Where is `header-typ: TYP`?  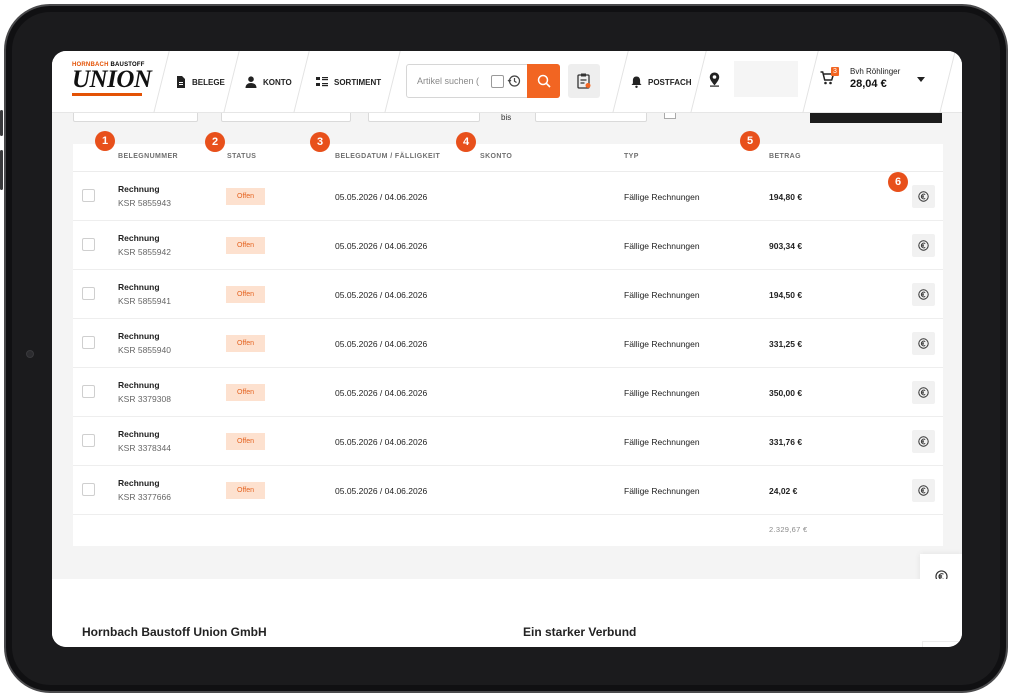 header-typ: TYP is located at coordinates (631, 156).